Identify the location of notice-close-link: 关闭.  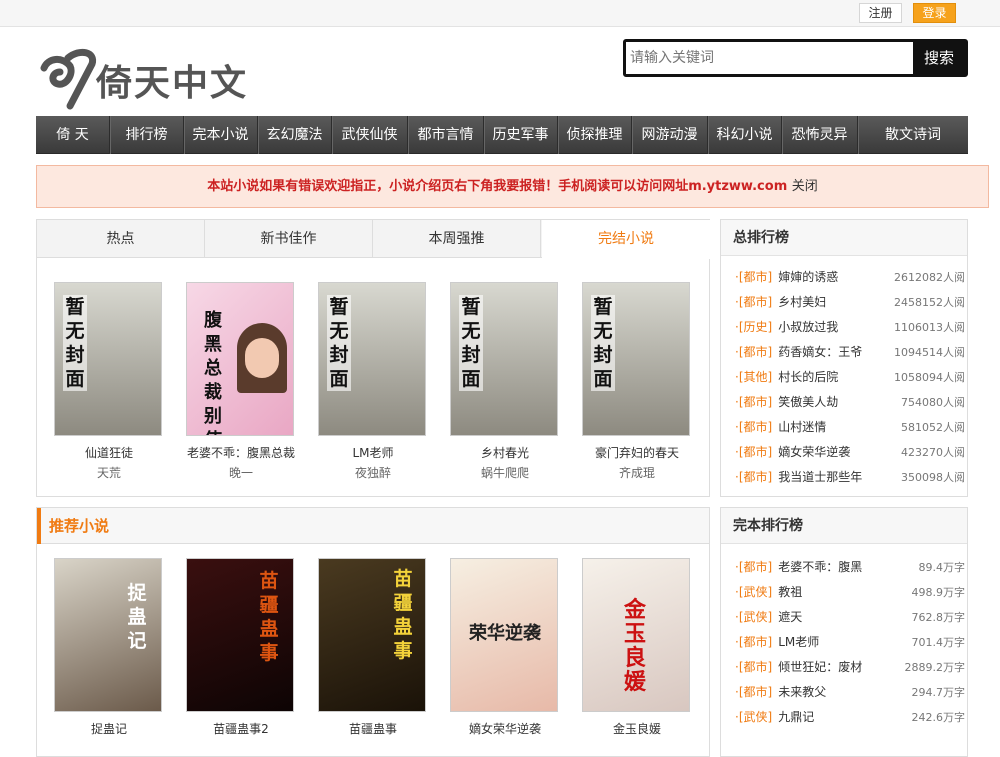
(805, 186).